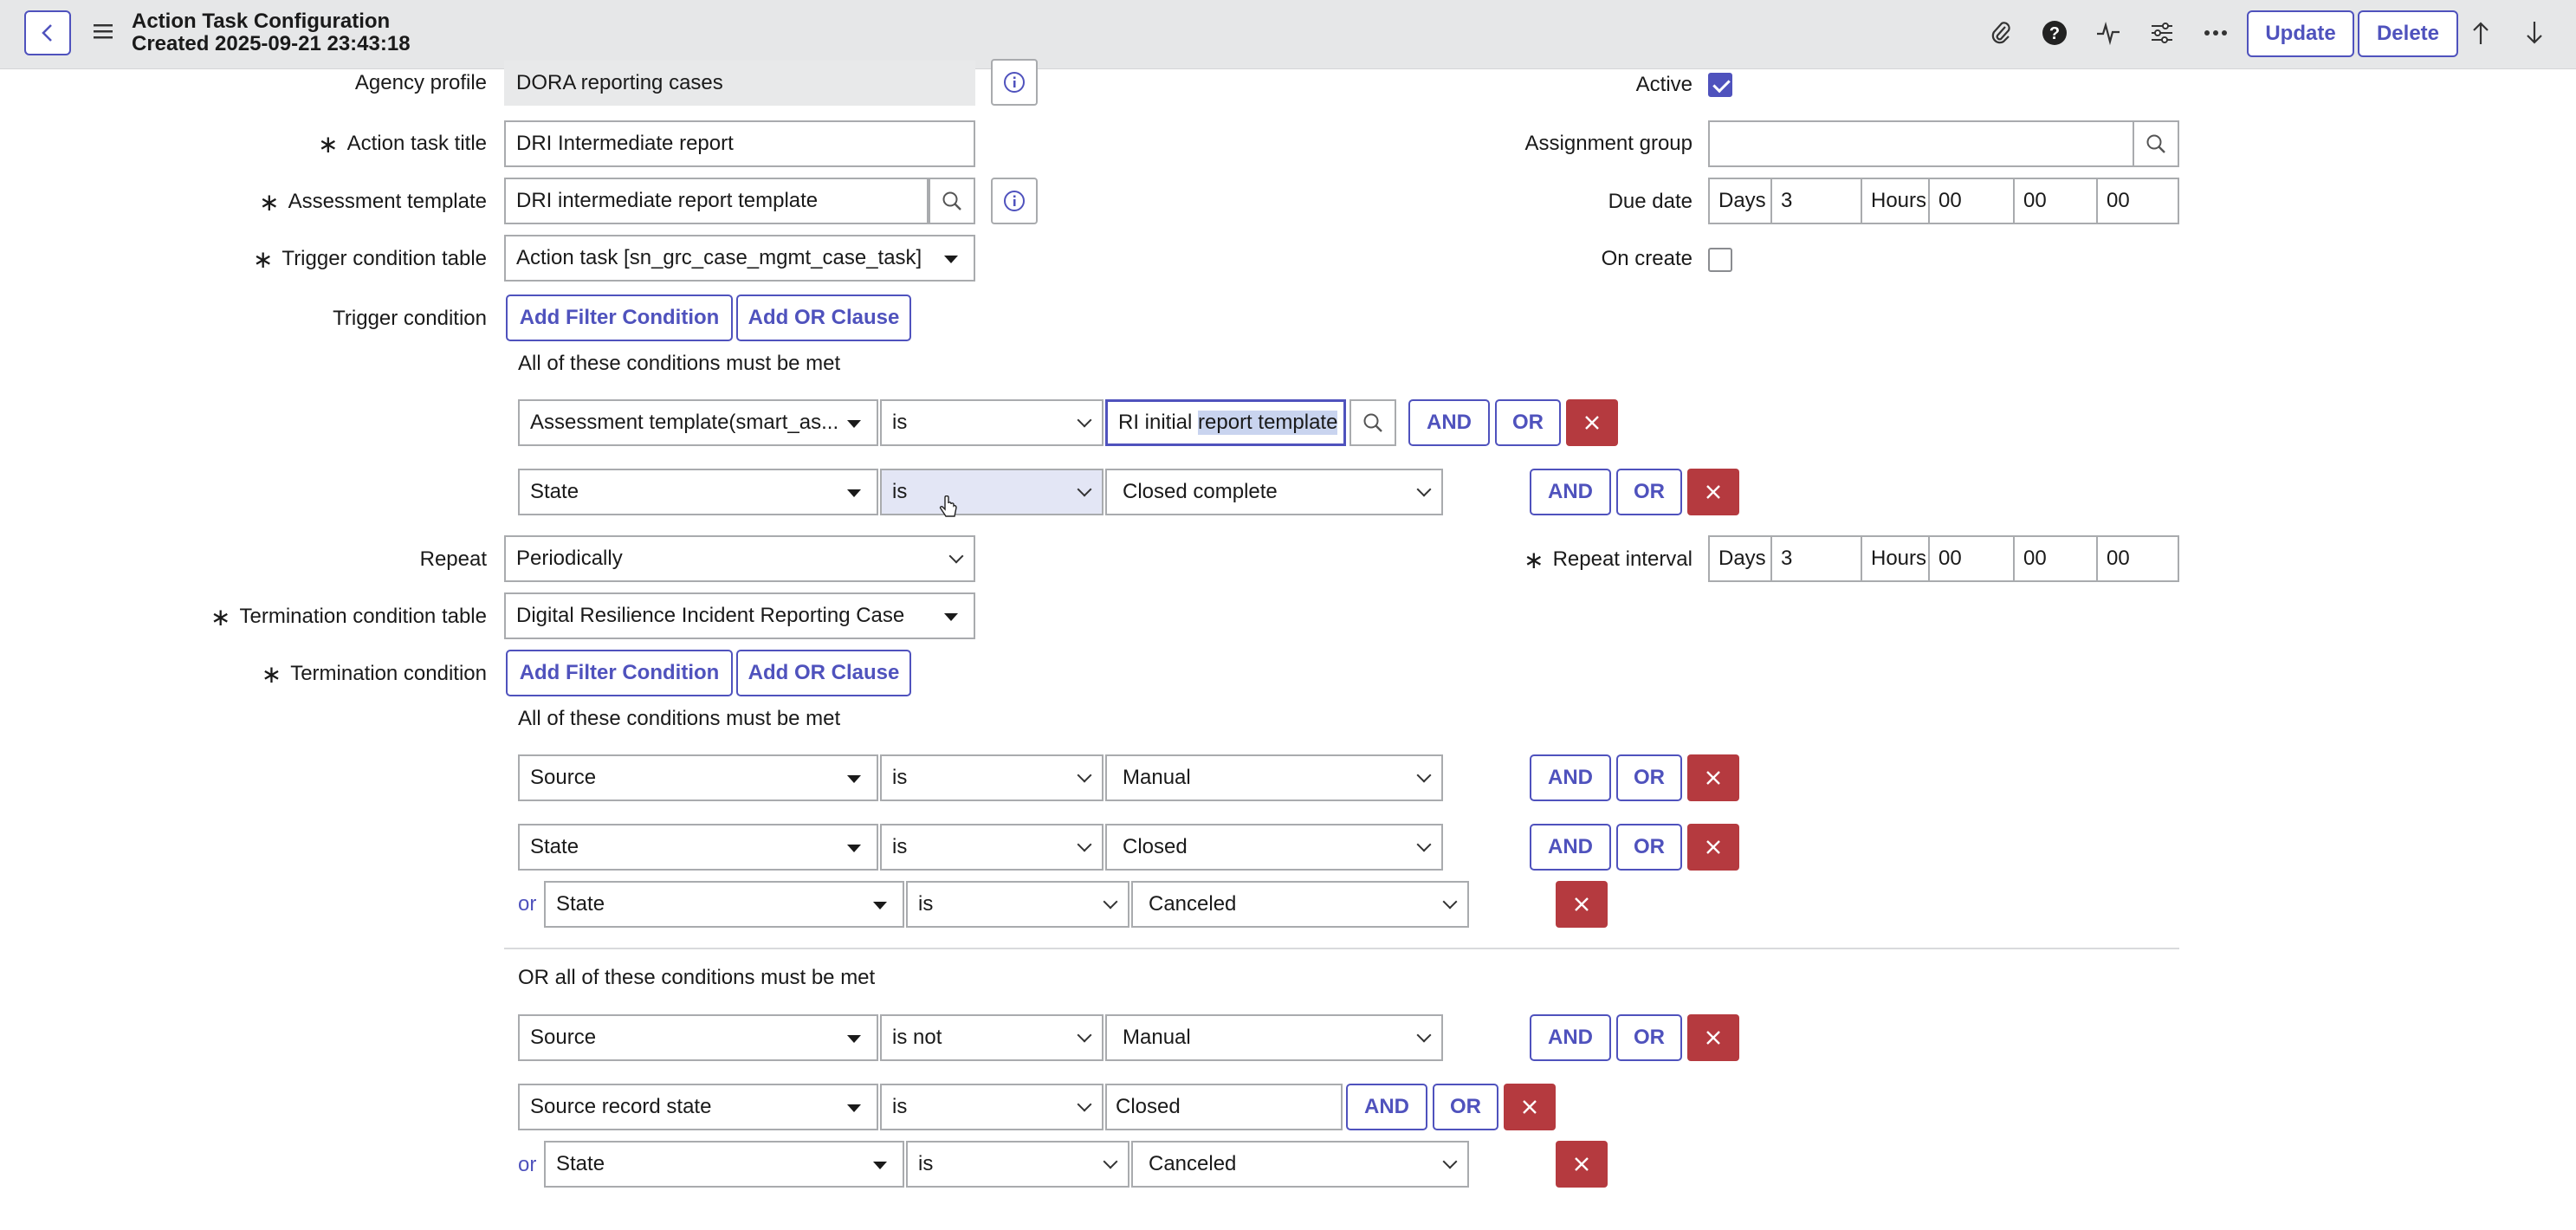 The image size is (2576, 1230). I want to click on trigger-row1-delete-button, so click(1592, 422).